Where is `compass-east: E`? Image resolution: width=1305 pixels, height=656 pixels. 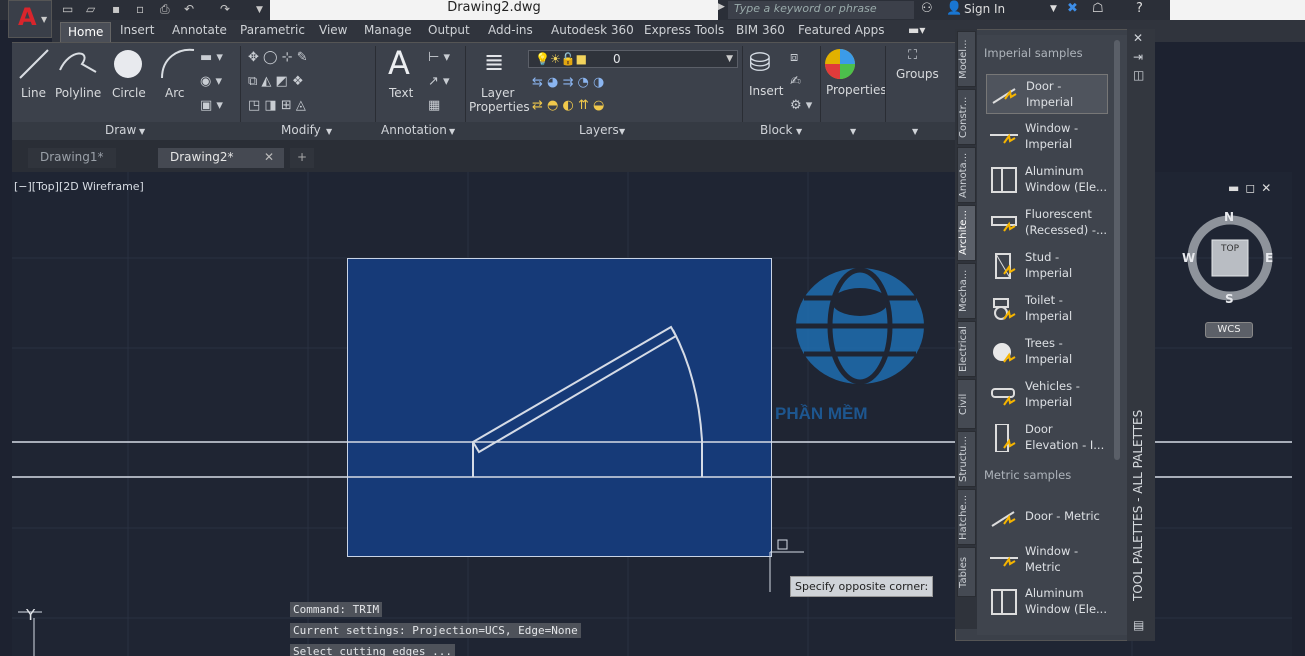 compass-east: E is located at coordinates (1269, 258).